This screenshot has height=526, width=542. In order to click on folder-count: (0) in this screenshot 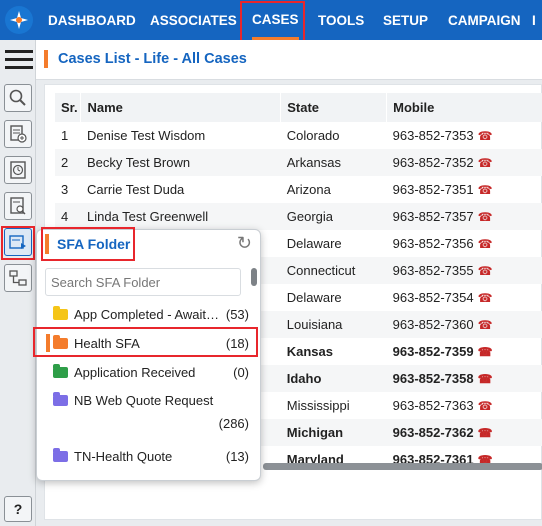, I will do `click(241, 372)`.